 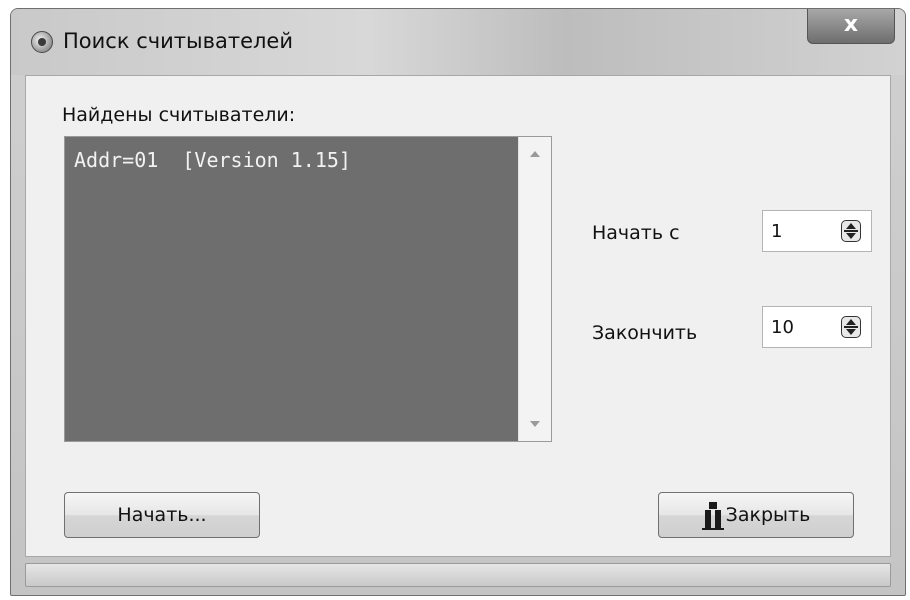 What do you see at coordinates (851, 26) in the screenshot?
I see `window-close-button: x` at bounding box center [851, 26].